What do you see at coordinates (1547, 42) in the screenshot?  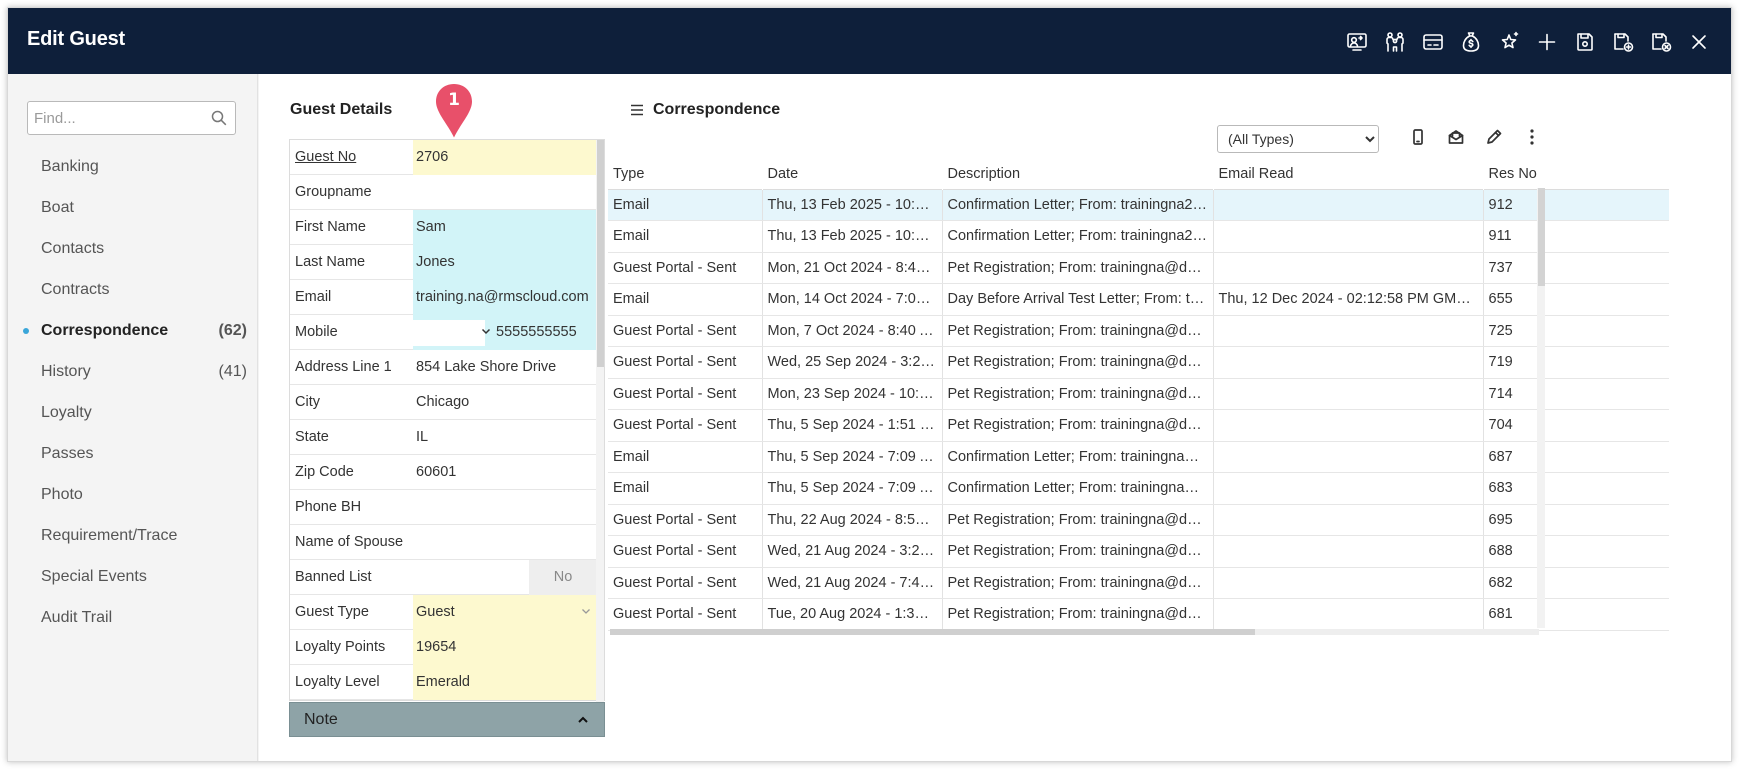 I see `add-icon` at bounding box center [1547, 42].